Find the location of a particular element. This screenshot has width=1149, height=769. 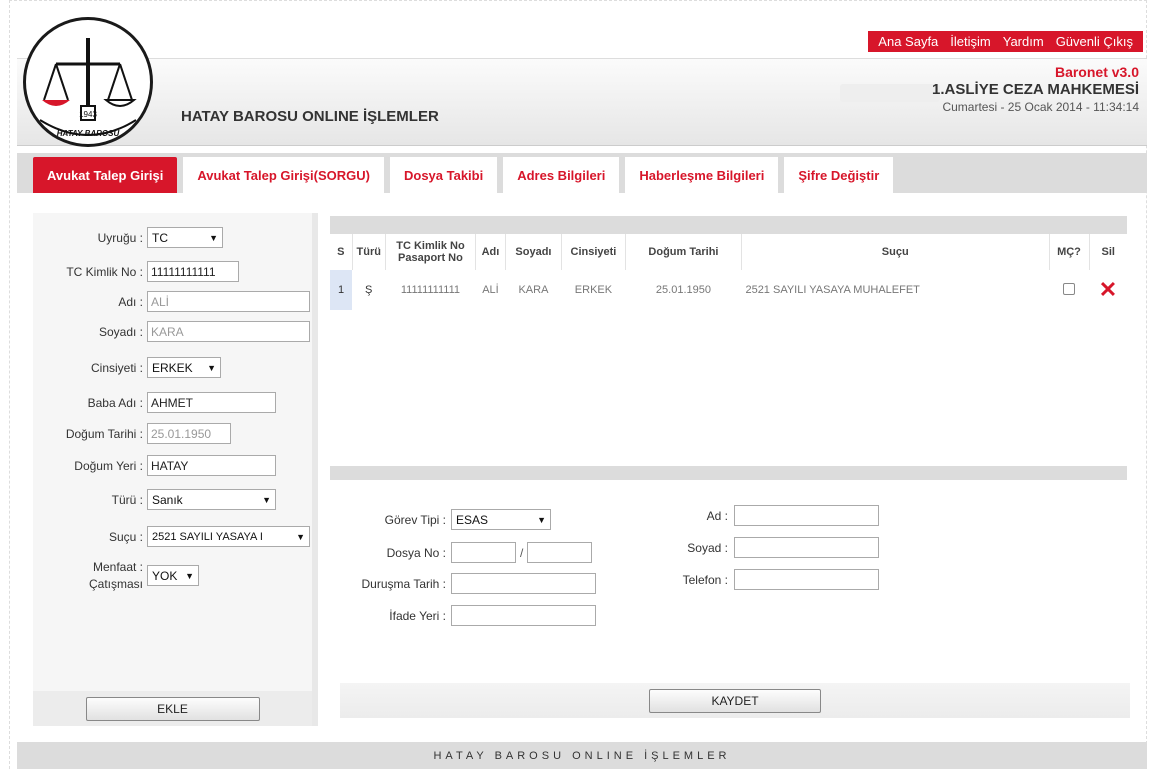

court-name: 1.ASLİYE CEZA MAHKEMESİ is located at coordinates (1035, 89).